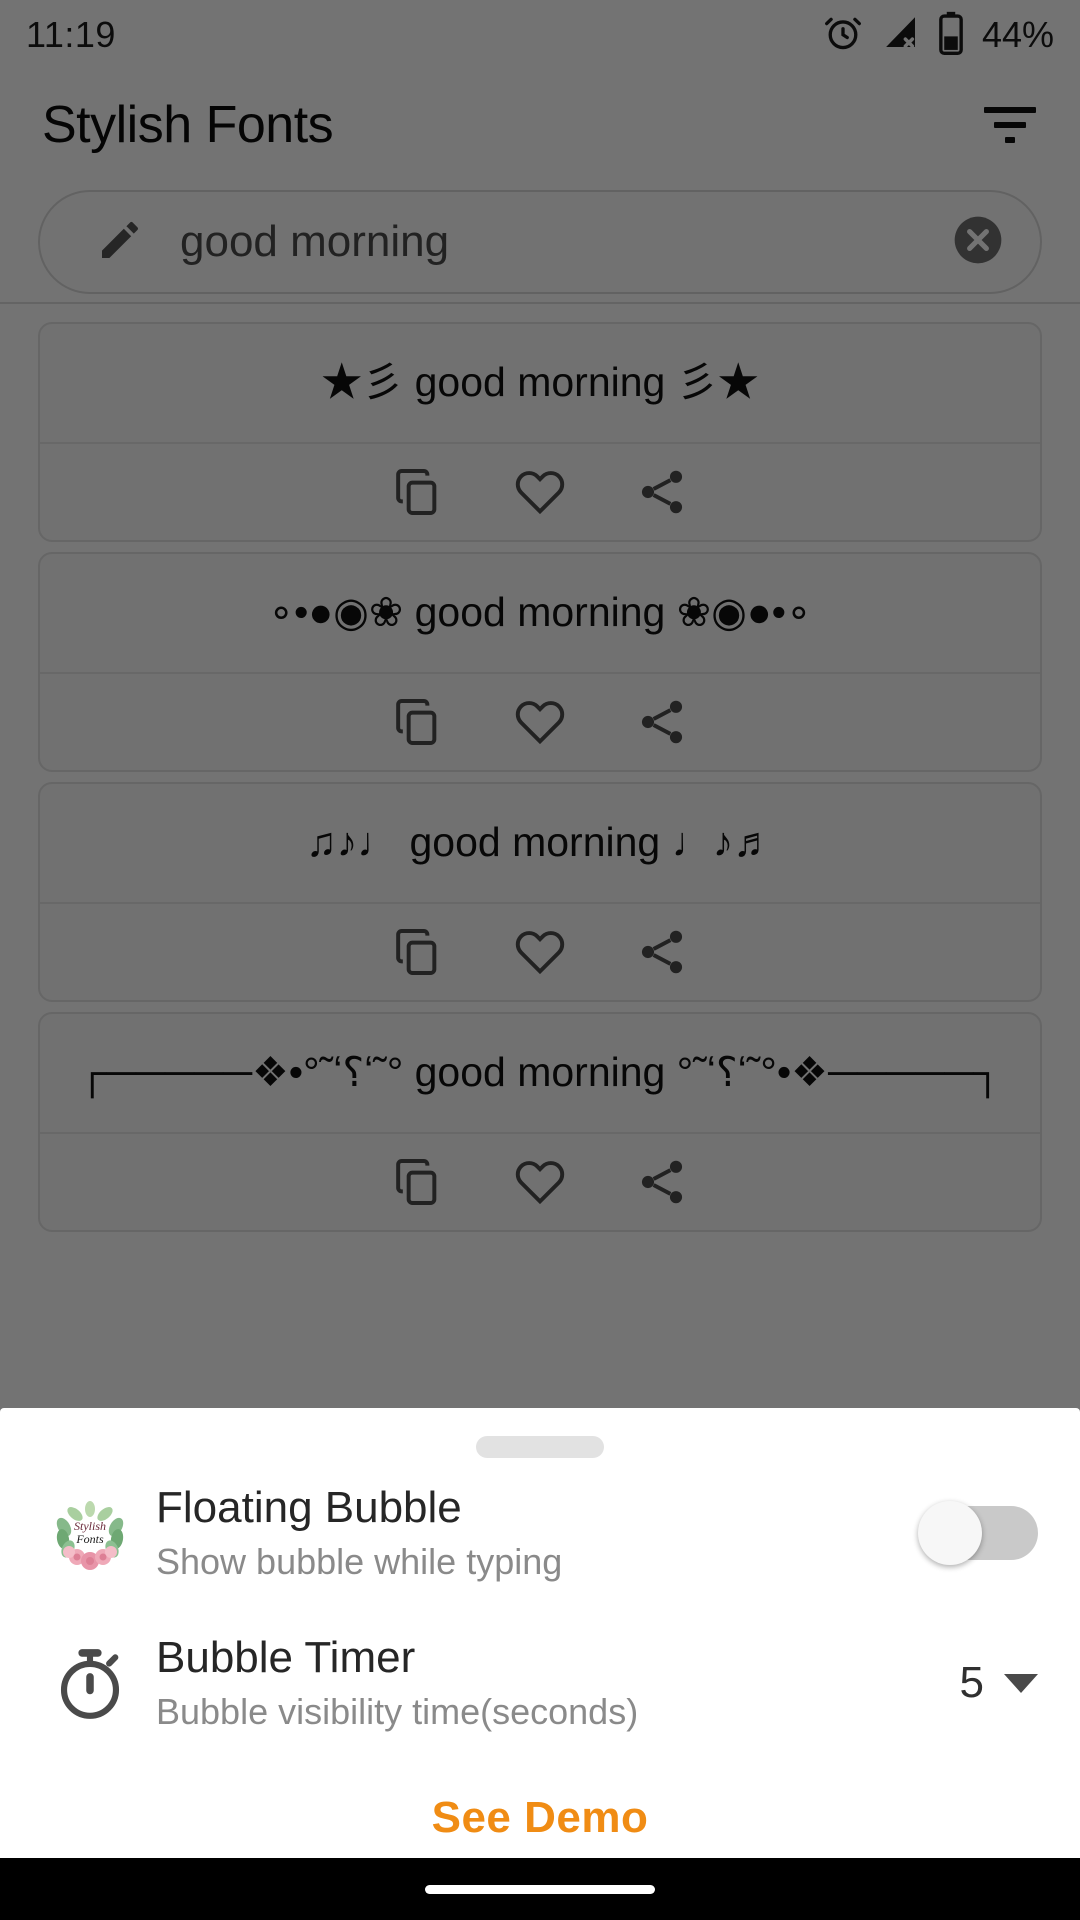 The height and width of the screenshot is (1920, 1080). Describe the element at coordinates (90, 1526) in the screenshot. I see `svg-text: Stylish` at that location.